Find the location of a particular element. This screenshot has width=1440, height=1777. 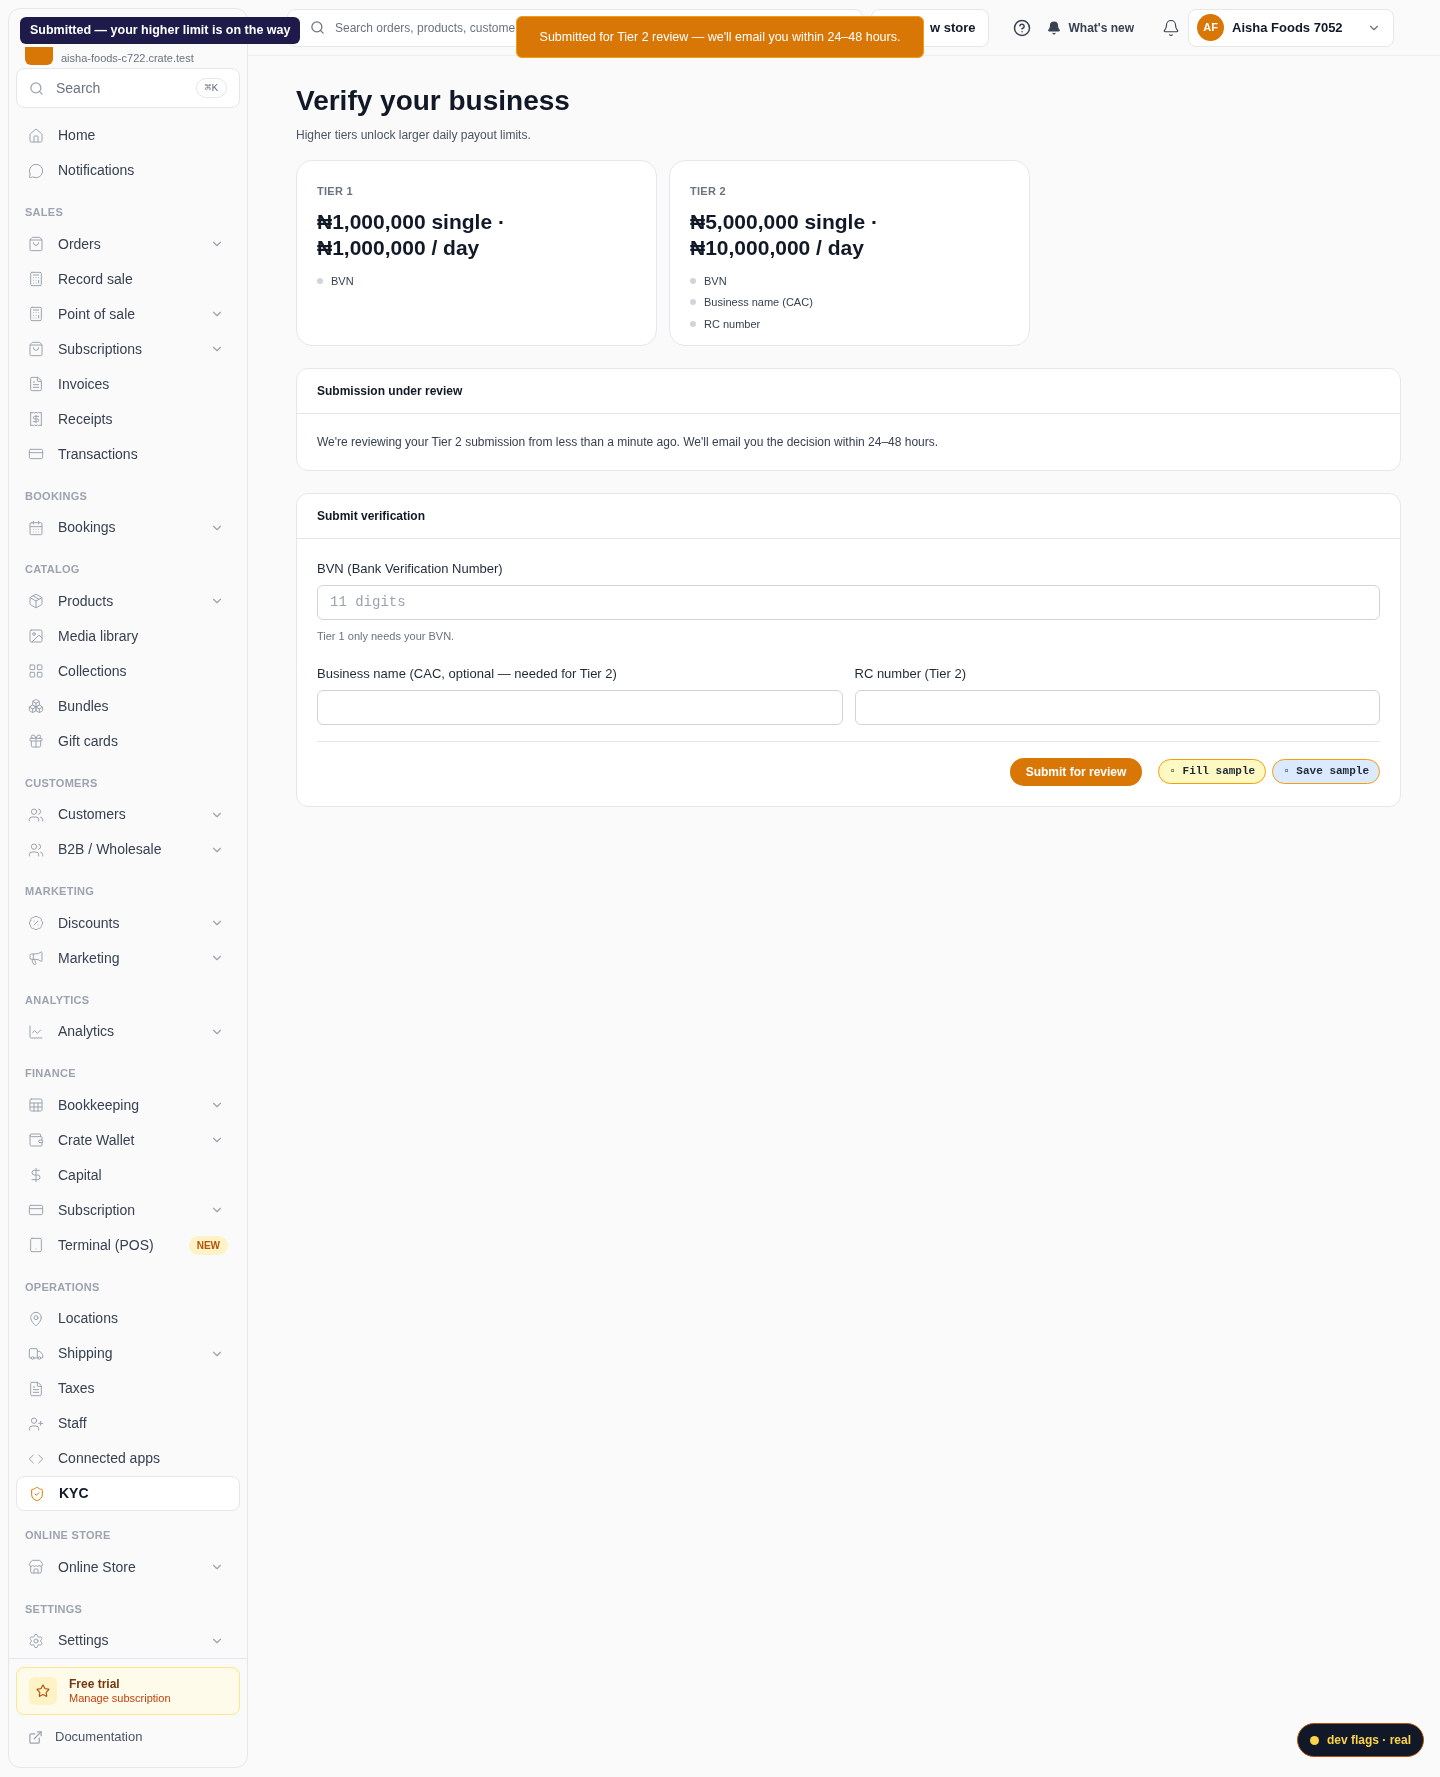

page-title: Verify your business is located at coordinates (433, 101).